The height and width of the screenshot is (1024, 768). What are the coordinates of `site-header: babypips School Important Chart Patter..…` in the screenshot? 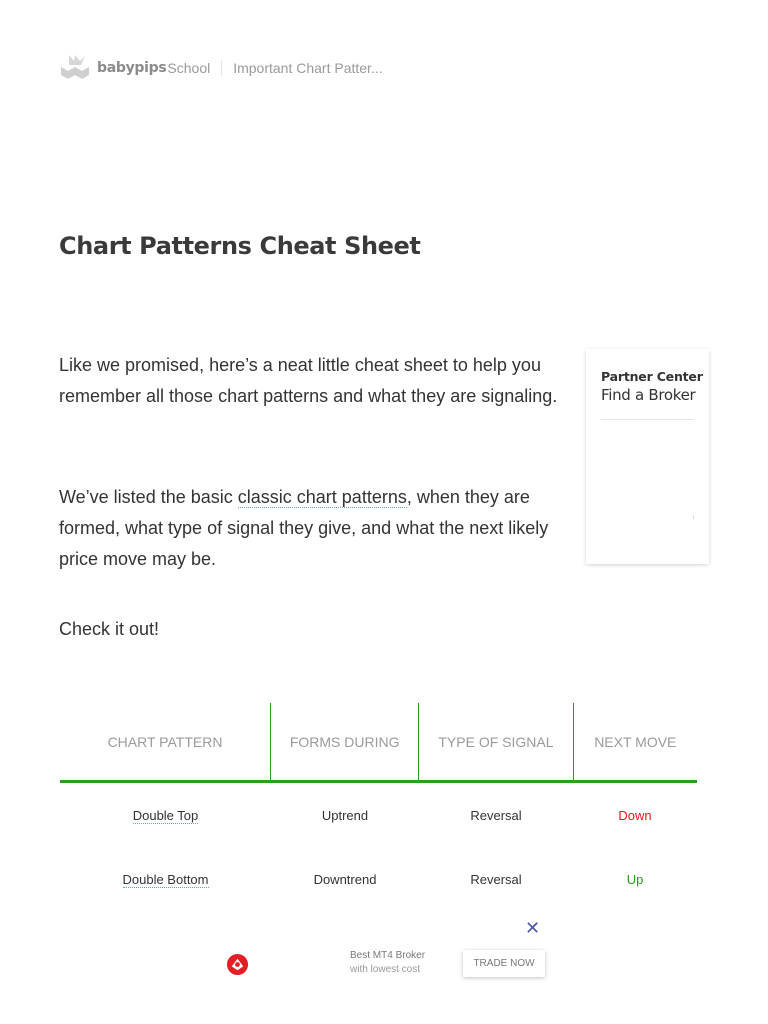 It's located at (221, 68).